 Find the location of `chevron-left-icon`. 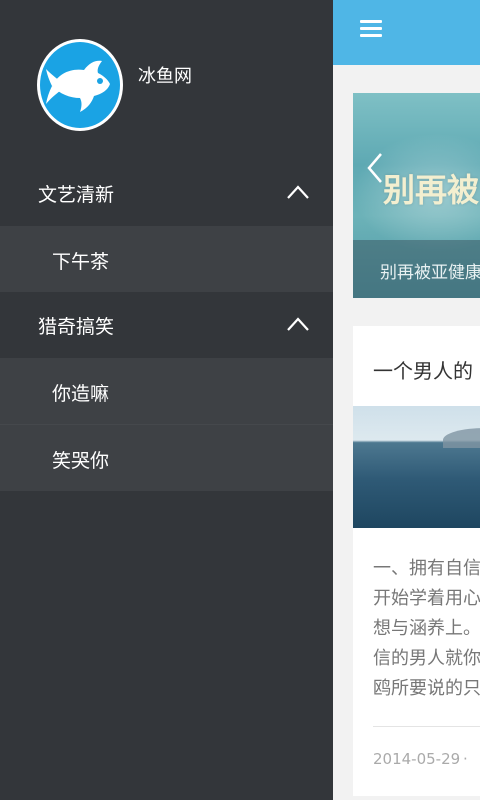

chevron-left-icon is located at coordinates (376, 168).